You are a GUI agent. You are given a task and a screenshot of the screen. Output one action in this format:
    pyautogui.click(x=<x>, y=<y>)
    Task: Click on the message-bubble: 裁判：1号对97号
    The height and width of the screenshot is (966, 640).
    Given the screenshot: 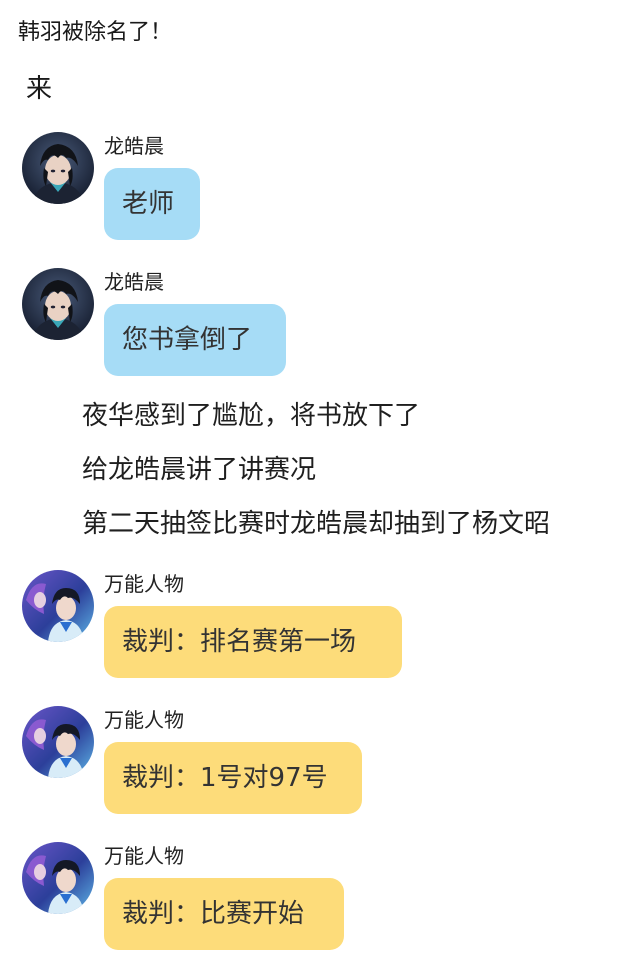 What is the action you would take?
    pyautogui.click(x=233, y=778)
    